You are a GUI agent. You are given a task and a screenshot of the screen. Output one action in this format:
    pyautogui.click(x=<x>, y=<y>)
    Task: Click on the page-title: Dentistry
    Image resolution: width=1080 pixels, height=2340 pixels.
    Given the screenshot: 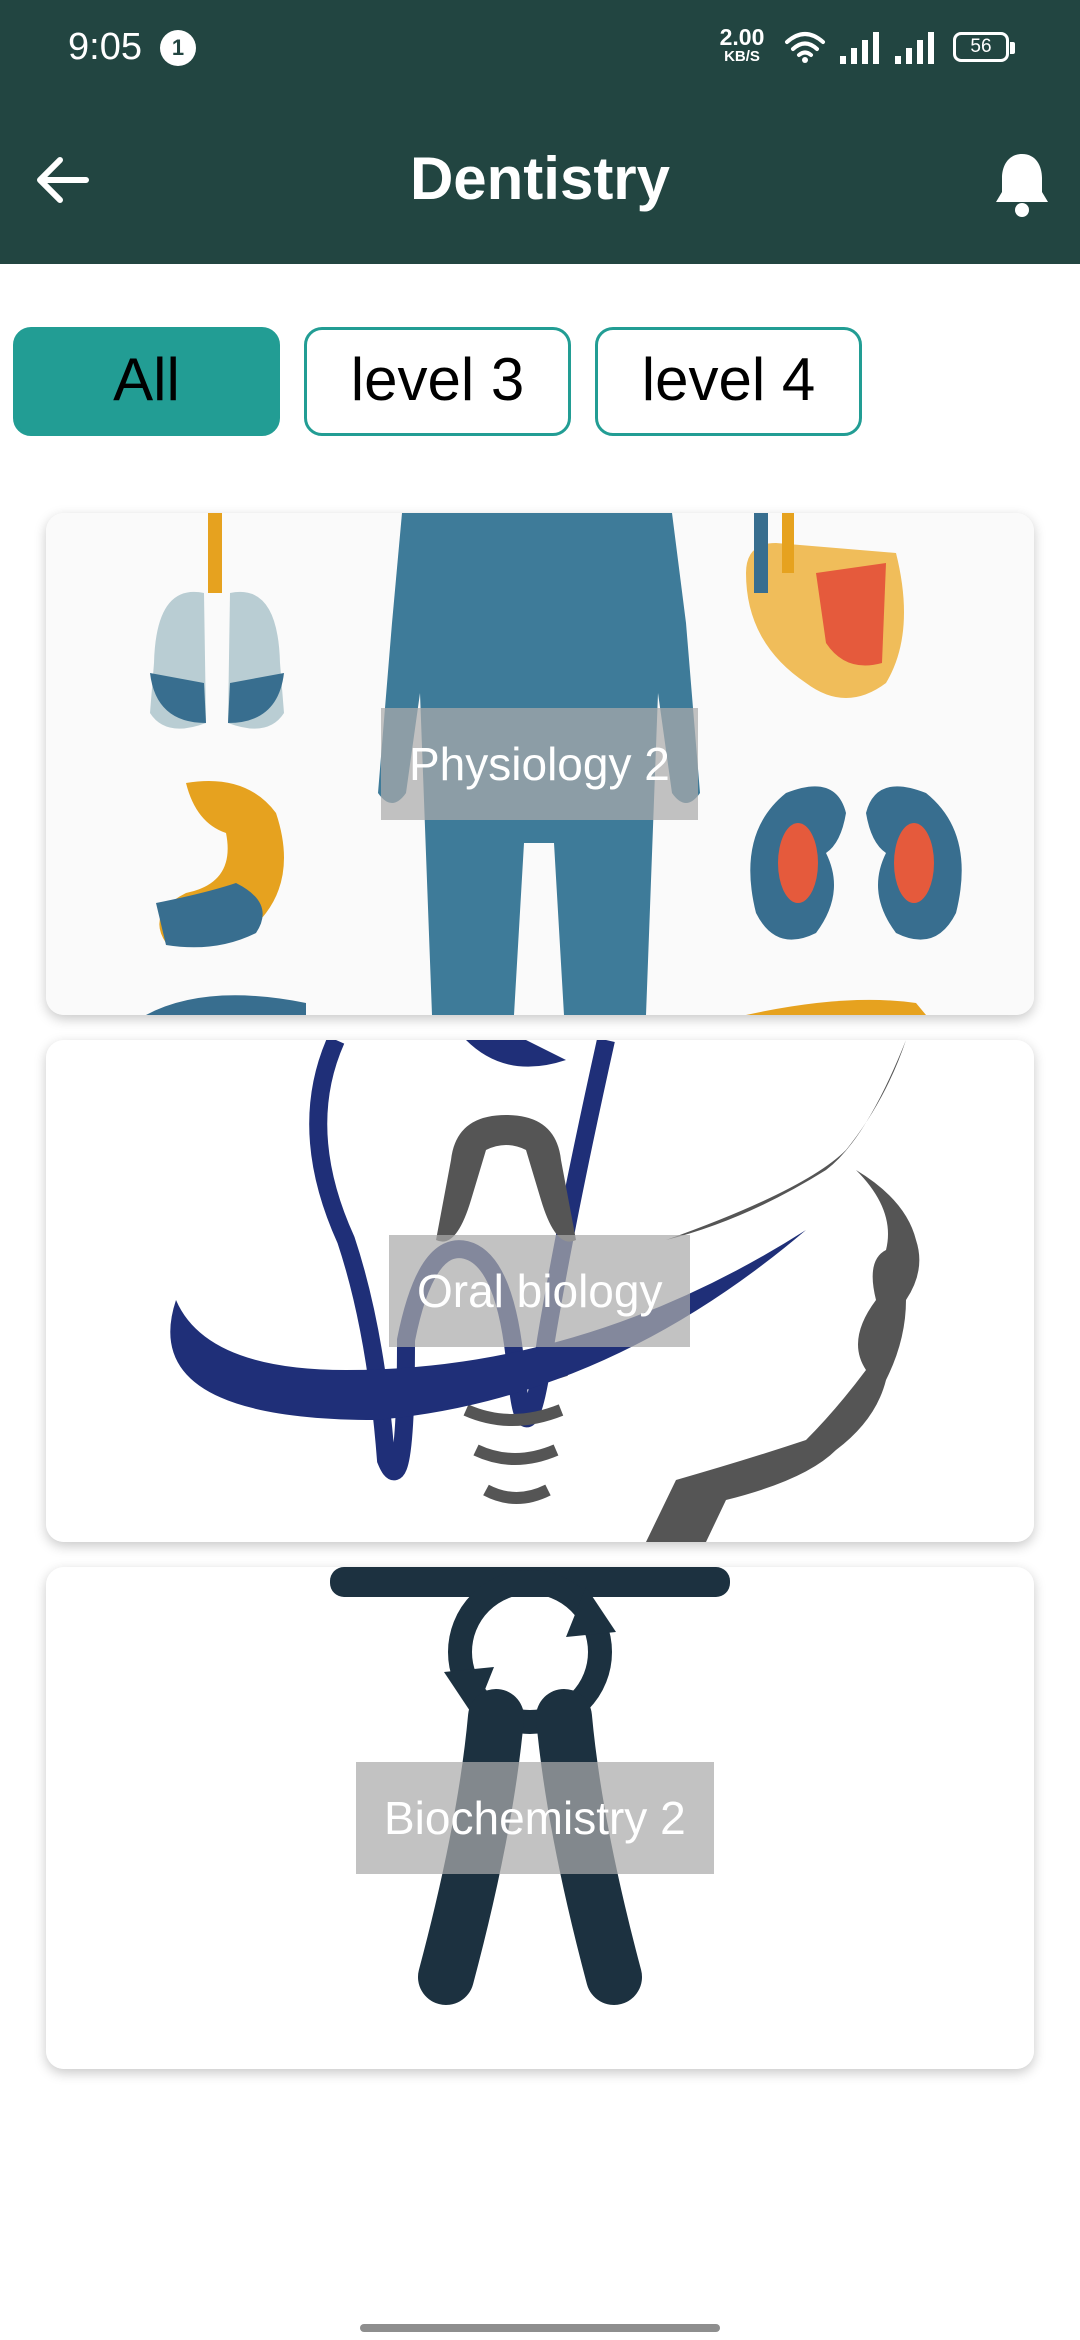 What is the action you would take?
    pyautogui.click(x=540, y=178)
    